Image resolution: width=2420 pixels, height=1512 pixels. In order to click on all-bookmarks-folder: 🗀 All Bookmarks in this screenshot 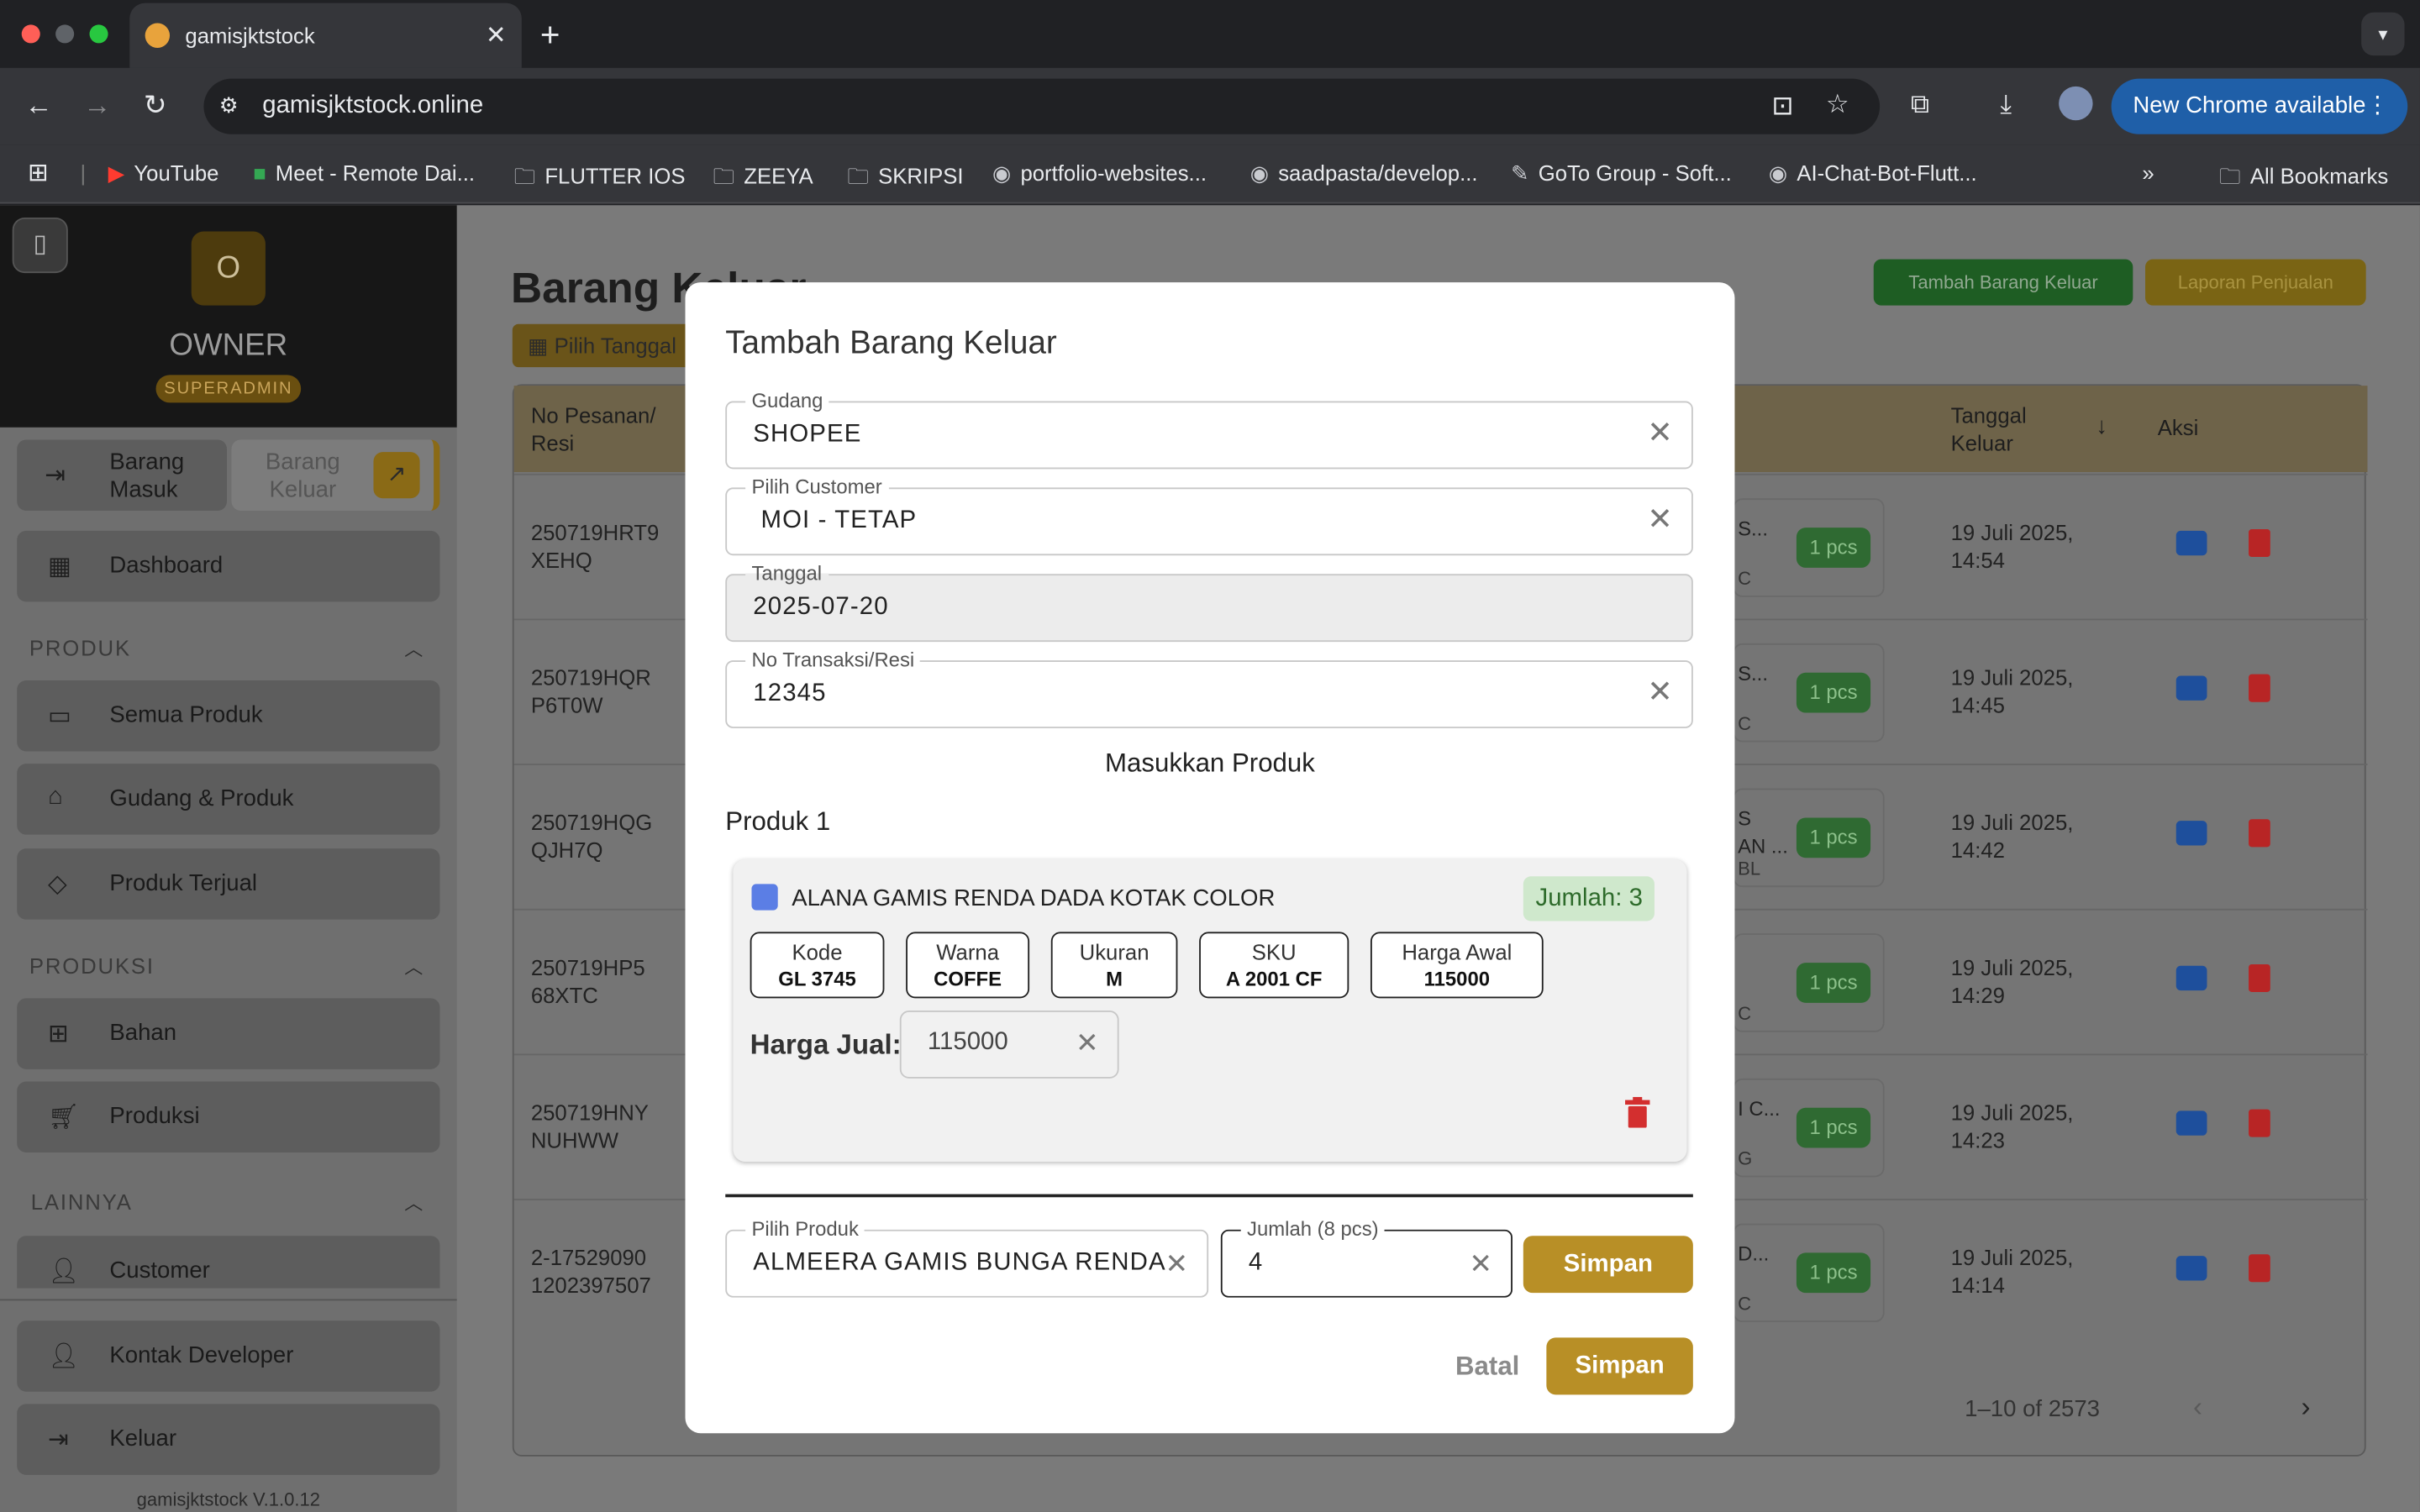, I will do `click(2303, 178)`.